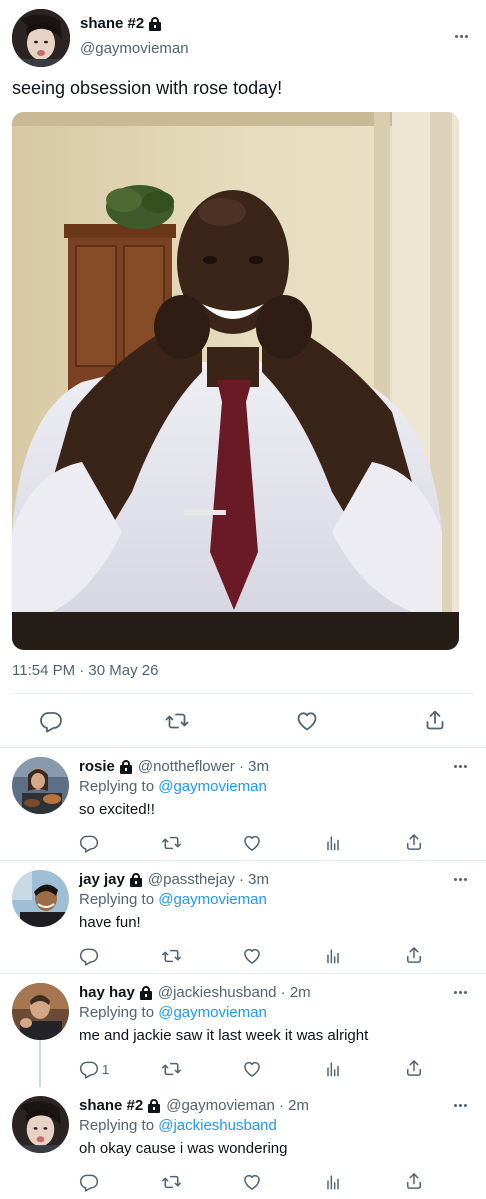 This screenshot has height=1199, width=486. I want to click on reply-text: so excited!!, so click(117, 809).